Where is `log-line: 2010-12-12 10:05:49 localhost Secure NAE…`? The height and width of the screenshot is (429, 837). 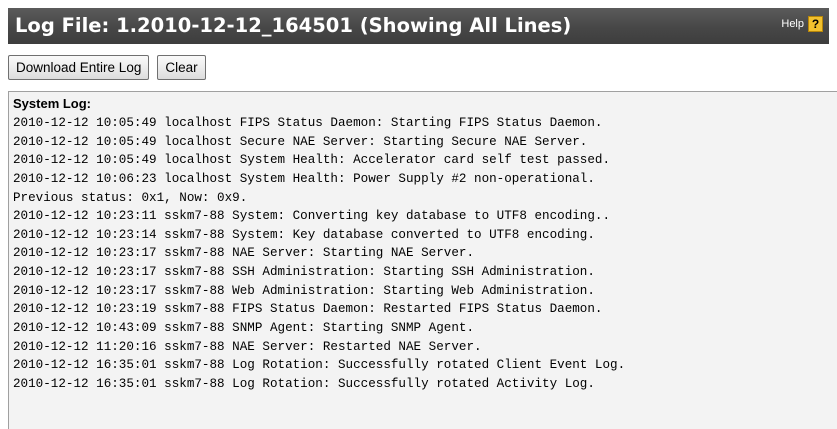
log-line: 2010-12-12 10:05:49 localhost Secure NAE… is located at coordinates (300, 141).